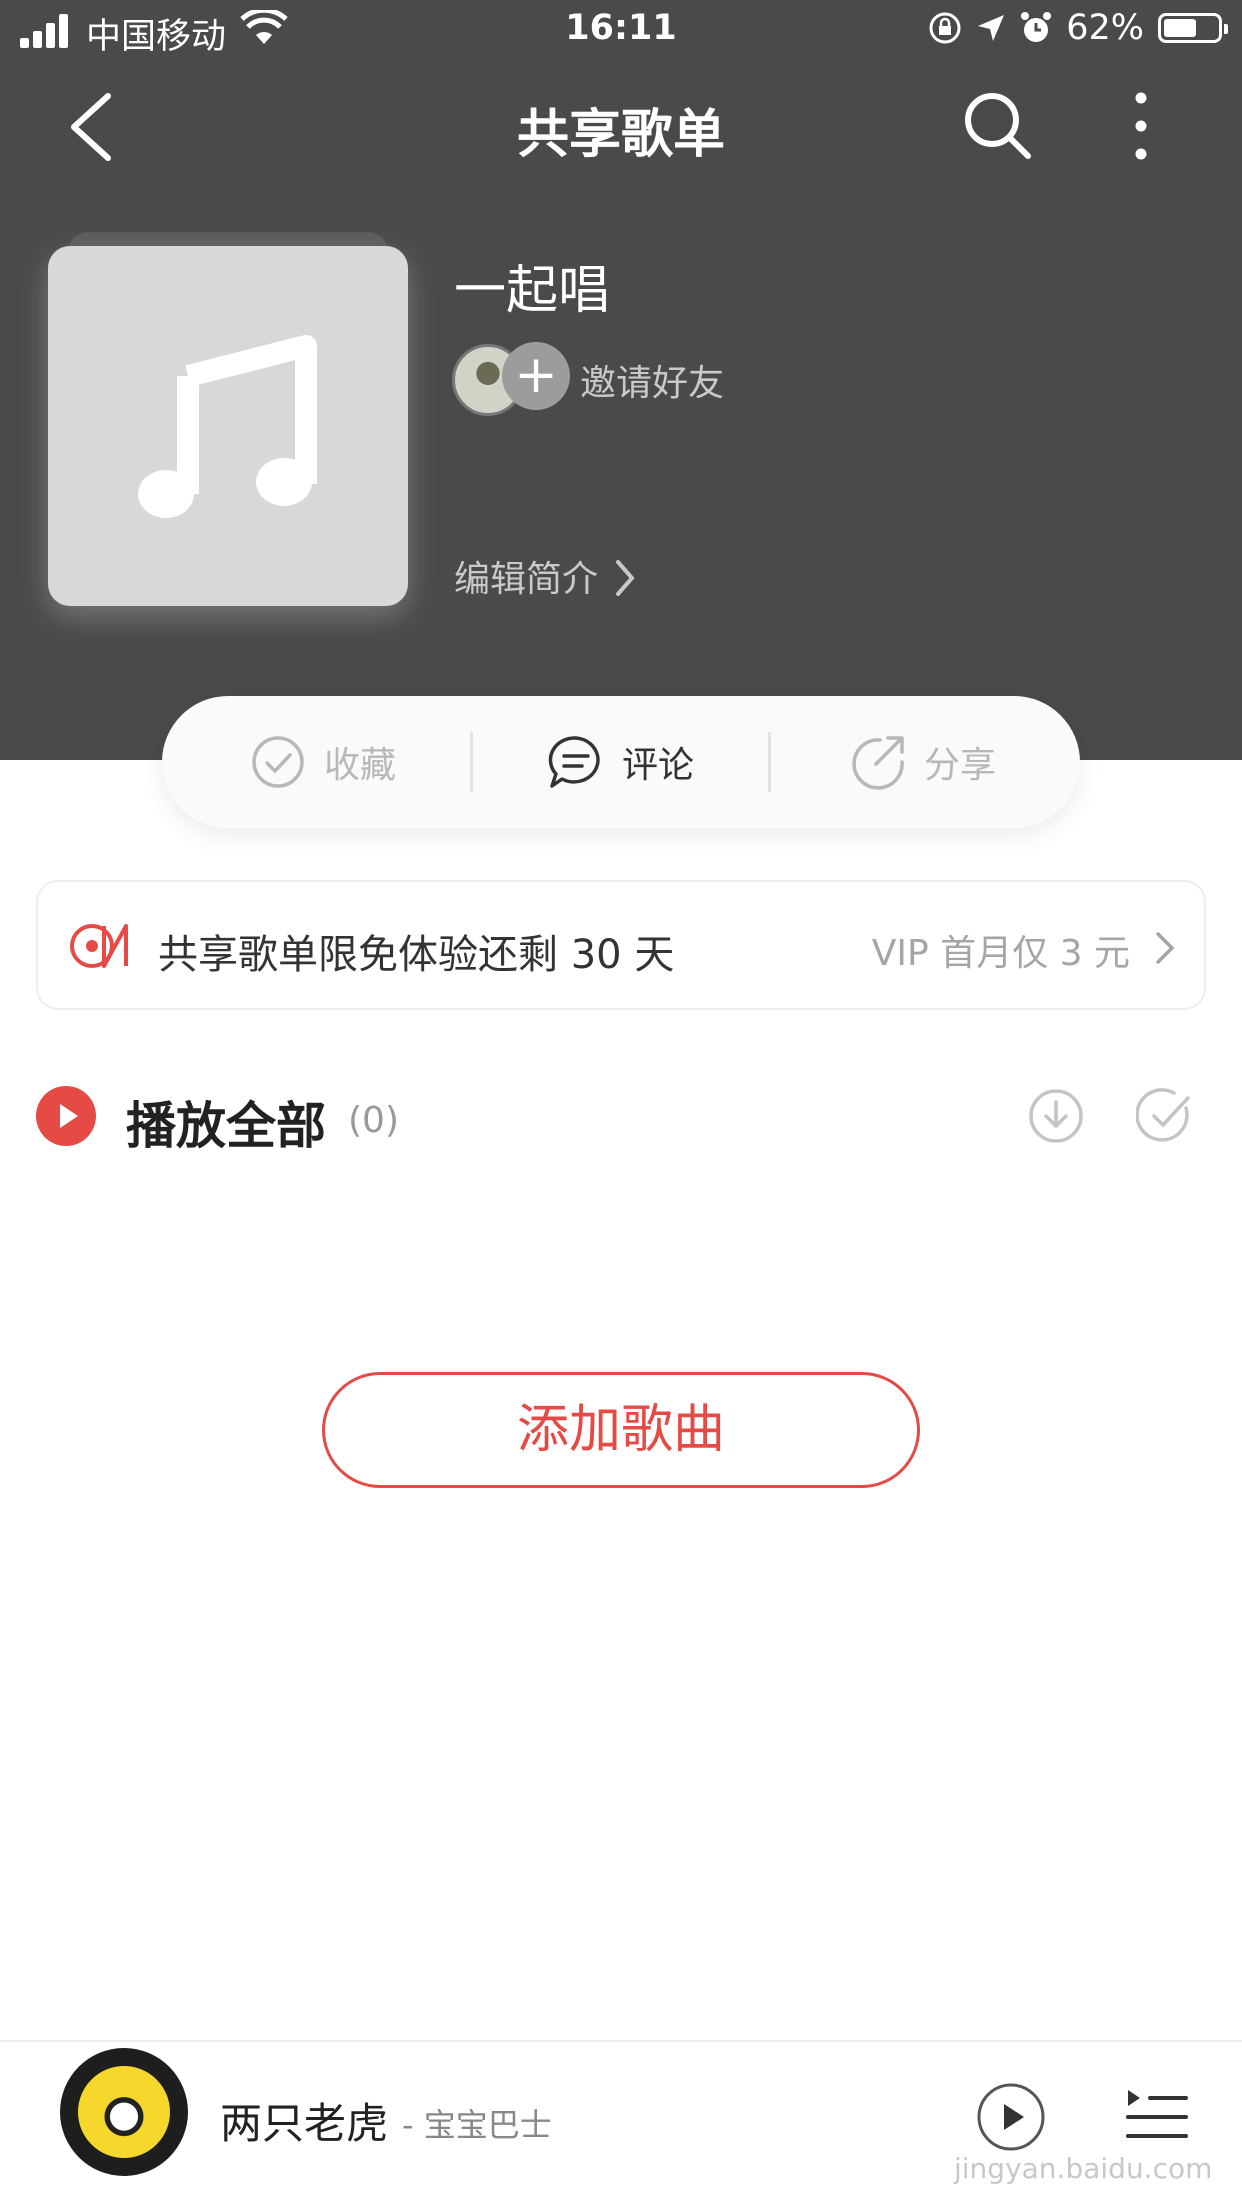  I want to click on search-icon, so click(997, 125).